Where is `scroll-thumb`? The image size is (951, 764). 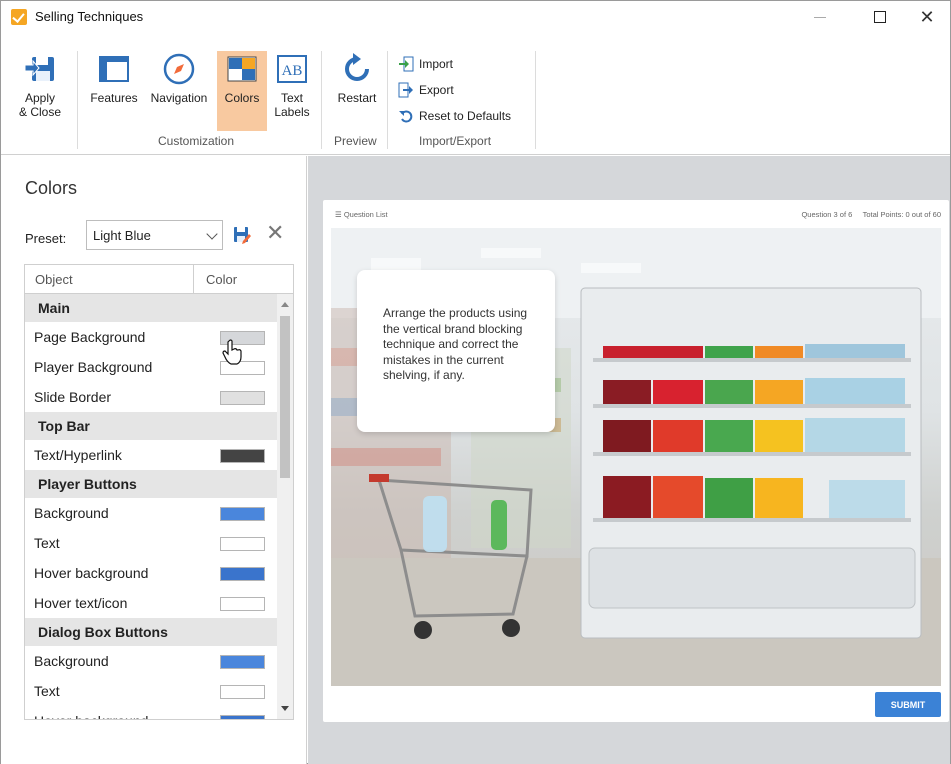
scroll-thumb is located at coordinates (285, 397).